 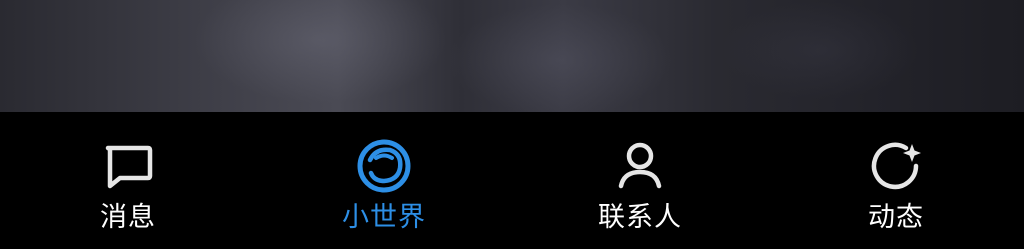 I want to click on tab-contacts: 联系人, so click(x=640, y=180).